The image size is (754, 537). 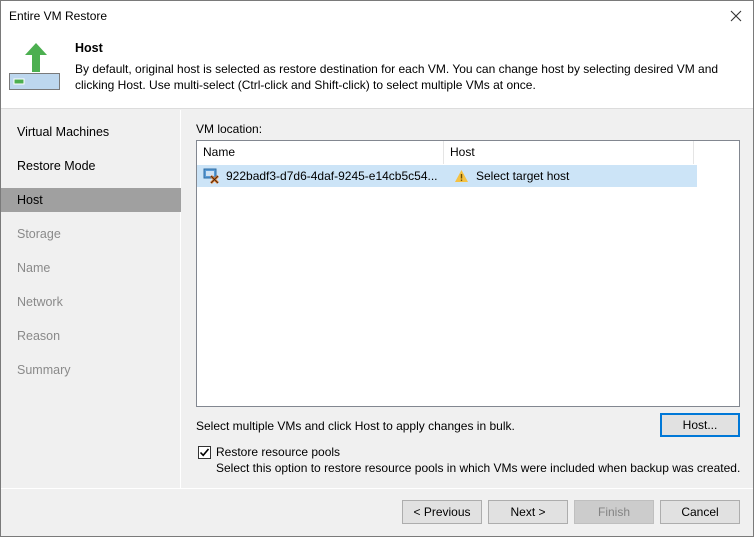 I want to click on window-title: Entire VM Restore, so click(x=58, y=16).